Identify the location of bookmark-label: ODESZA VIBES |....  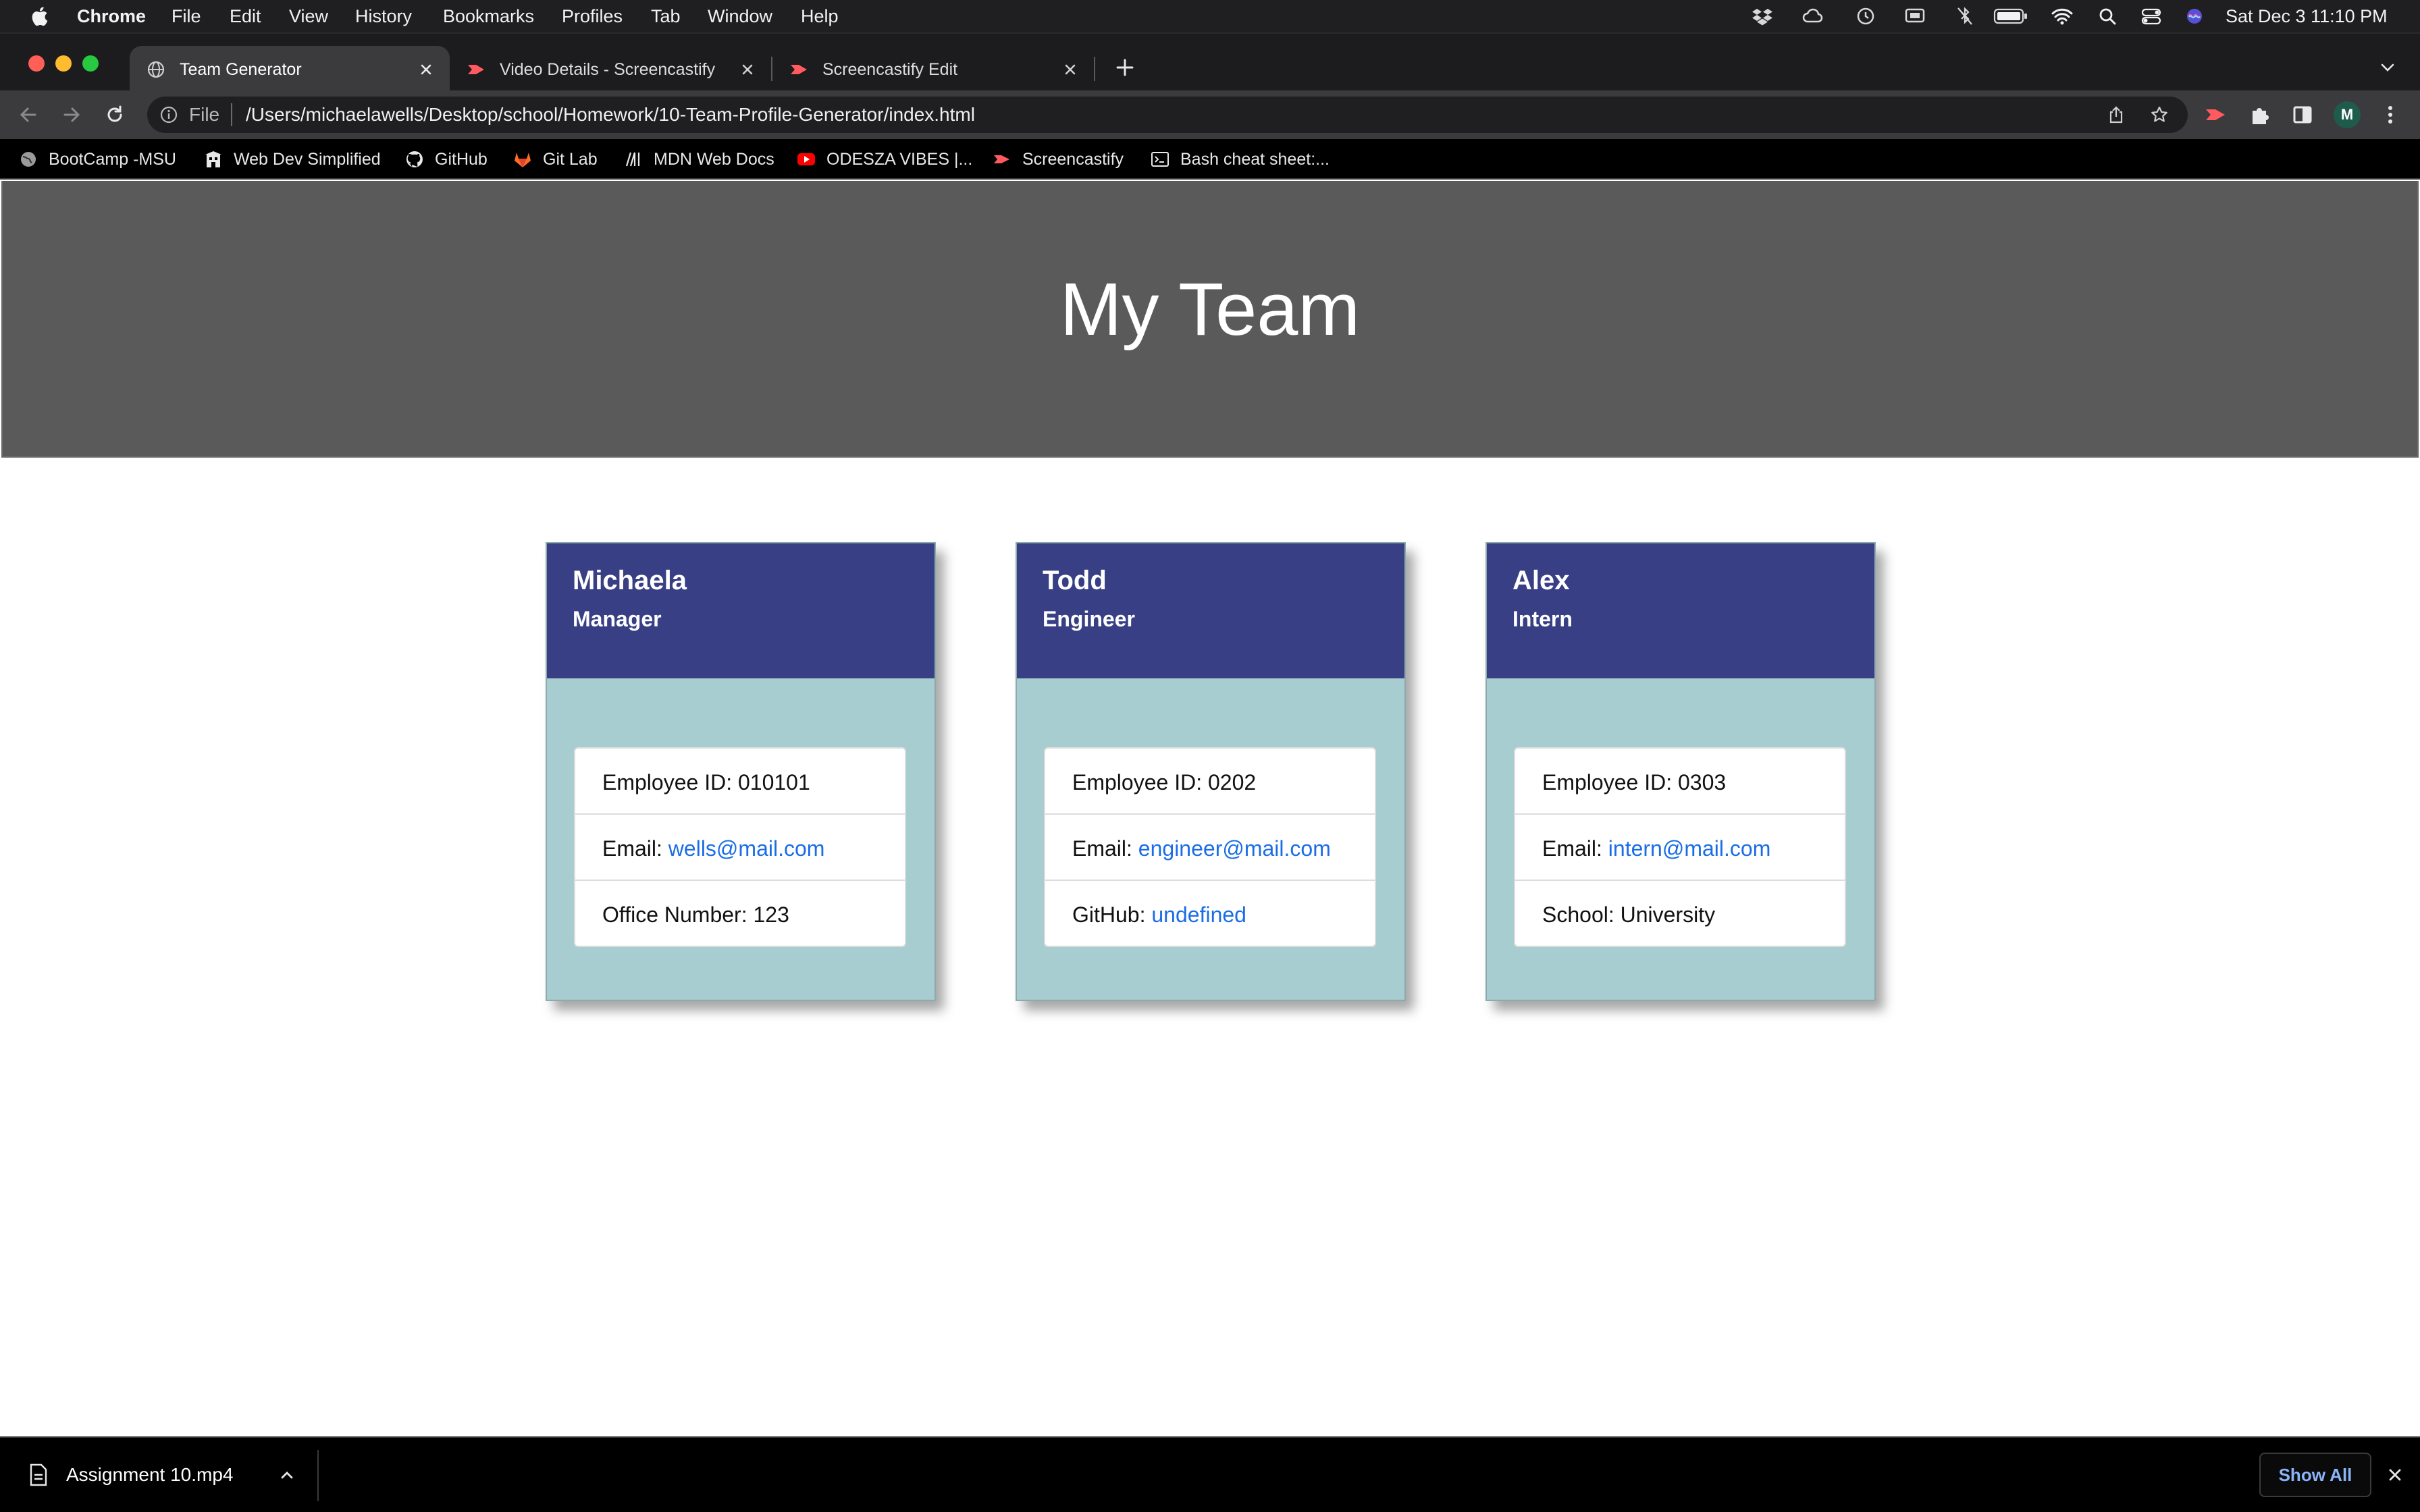
(899, 159).